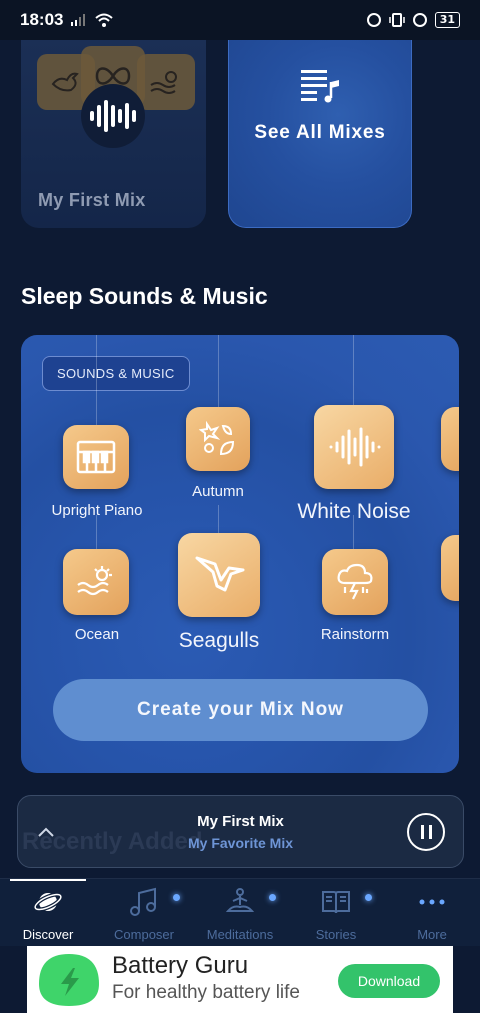 This screenshot has height=1013, width=480. What do you see at coordinates (206, 992) in the screenshot?
I see `ad-subtitle: For healthy battery life` at bounding box center [206, 992].